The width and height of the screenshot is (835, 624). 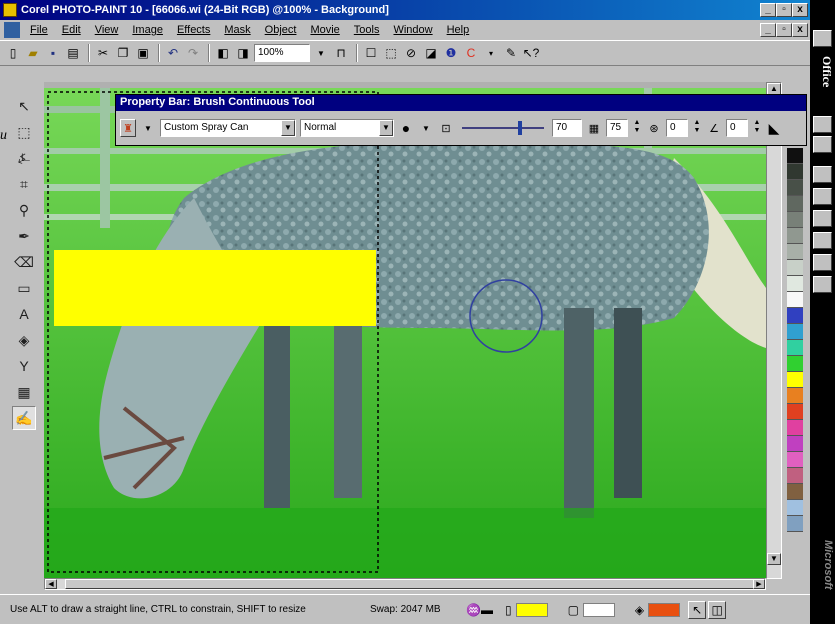 I want to click on office-shortcut-button, so click(x=822, y=38).